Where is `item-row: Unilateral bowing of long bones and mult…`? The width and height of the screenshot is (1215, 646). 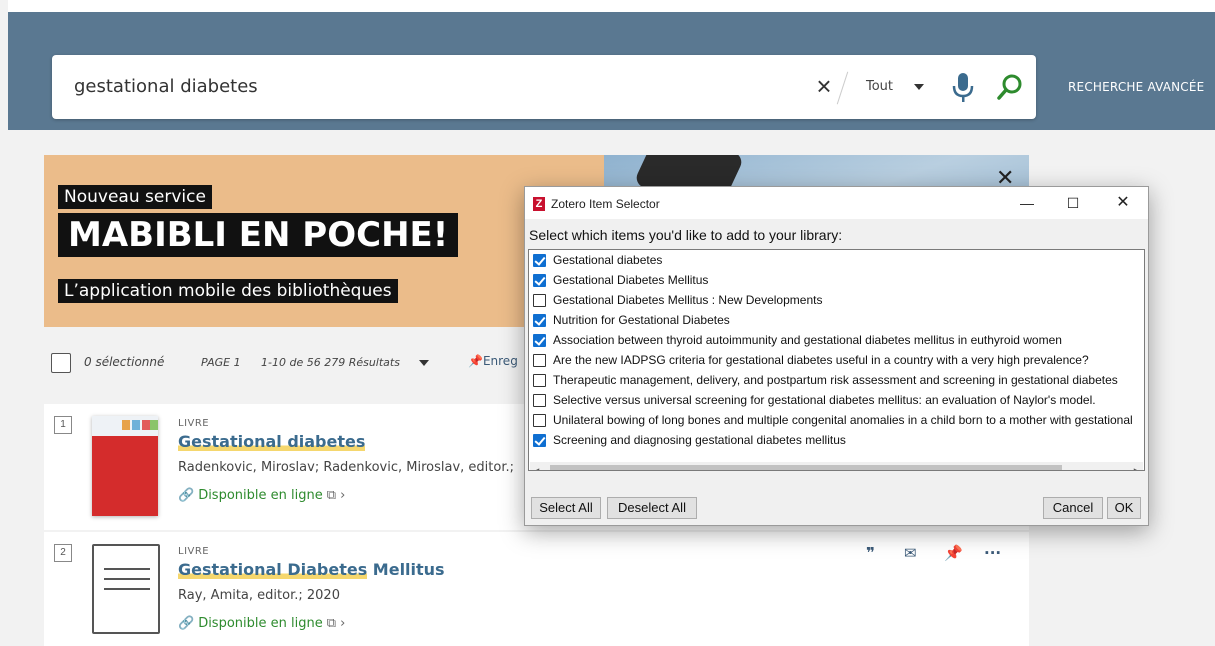
item-row: Unilateral bowing of long bones and mult… is located at coordinates (838, 421).